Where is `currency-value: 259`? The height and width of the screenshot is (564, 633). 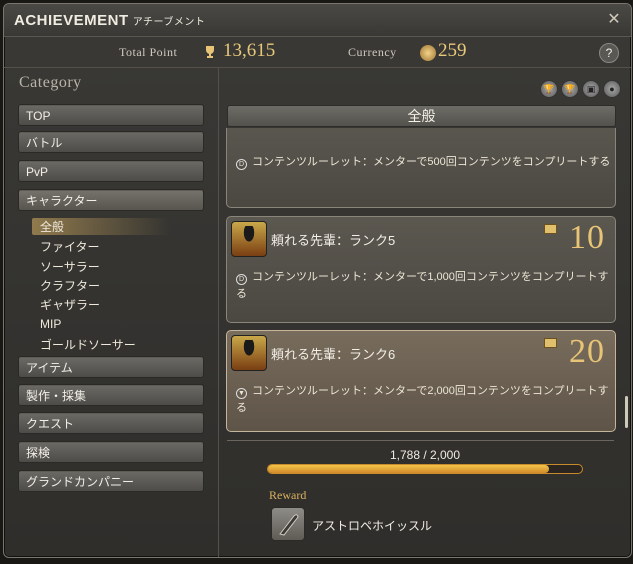 currency-value: 259 is located at coordinates (452, 50).